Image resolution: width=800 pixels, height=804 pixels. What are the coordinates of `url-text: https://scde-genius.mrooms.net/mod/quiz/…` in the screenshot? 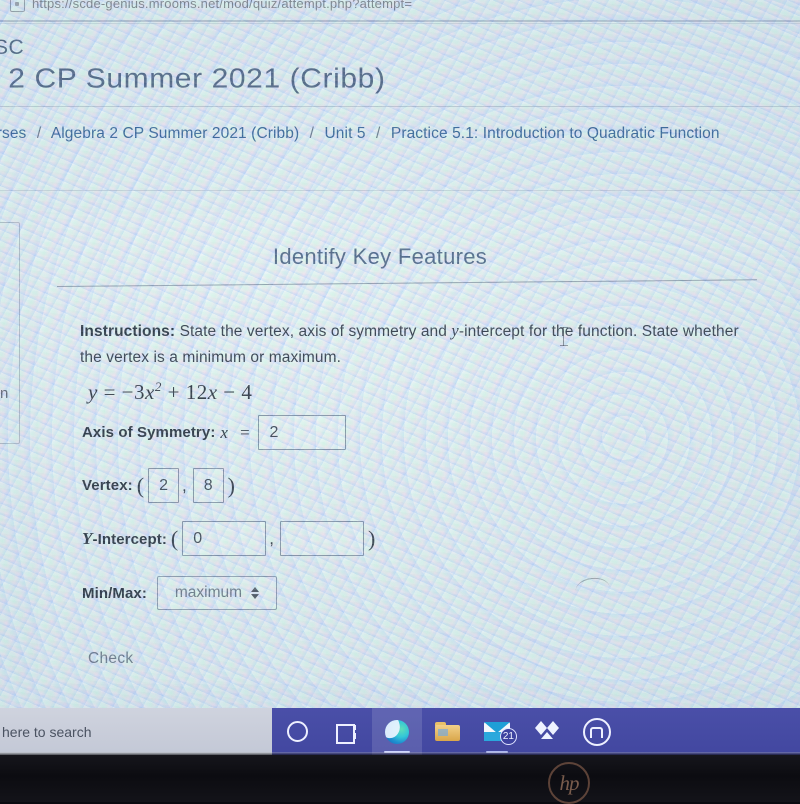 It's located at (222, 5).